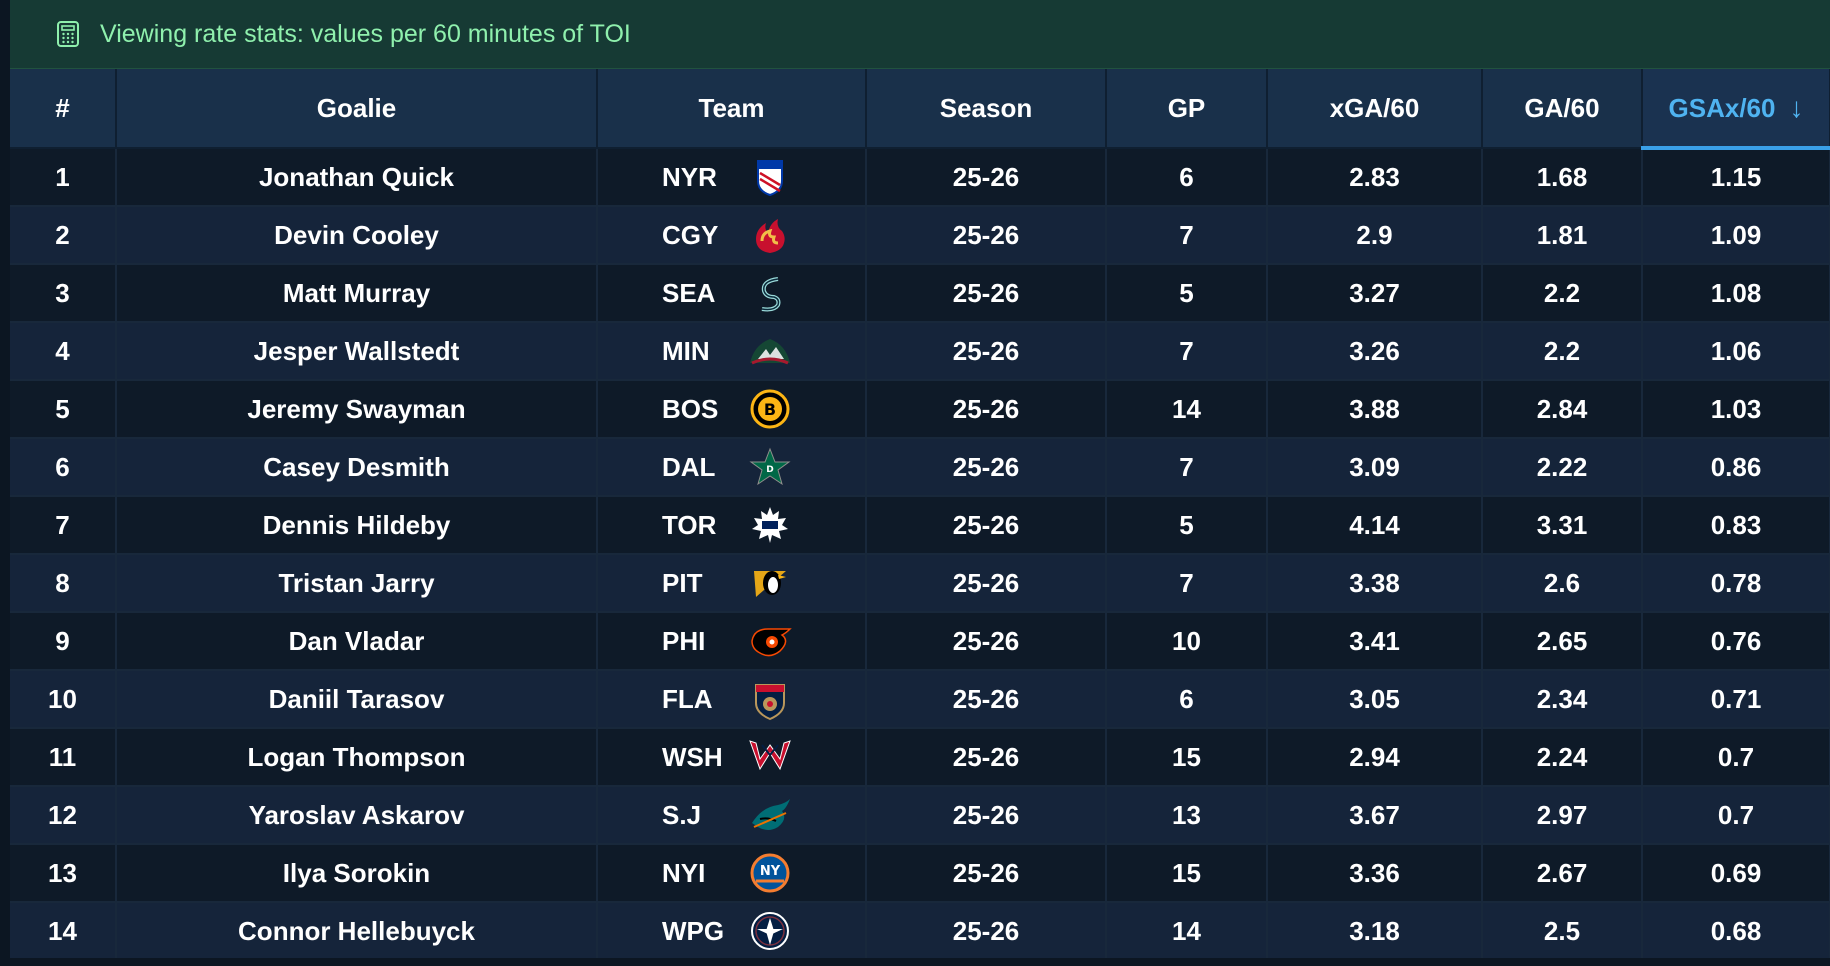 This screenshot has width=1830, height=966. What do you see at coordinates (732, 699) in the screenshot?
I see `team-cell: FLA` at bounding box center [732, 699].